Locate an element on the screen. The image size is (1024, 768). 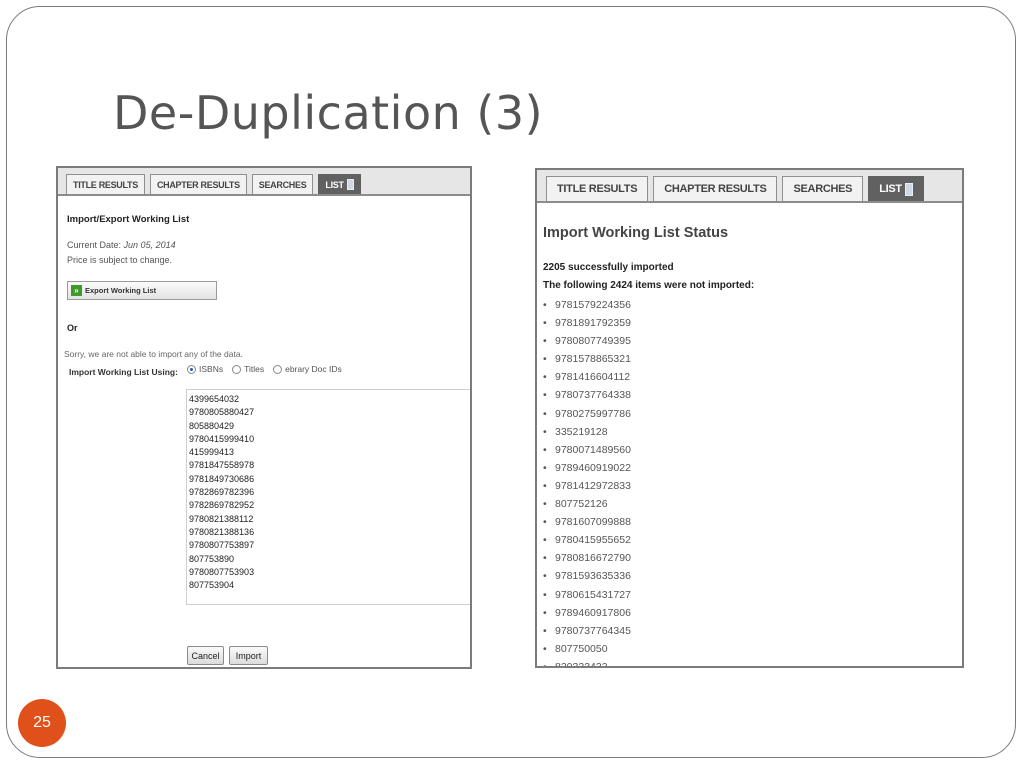
failed-item: 820333433 is located at coordinates (587, 662).